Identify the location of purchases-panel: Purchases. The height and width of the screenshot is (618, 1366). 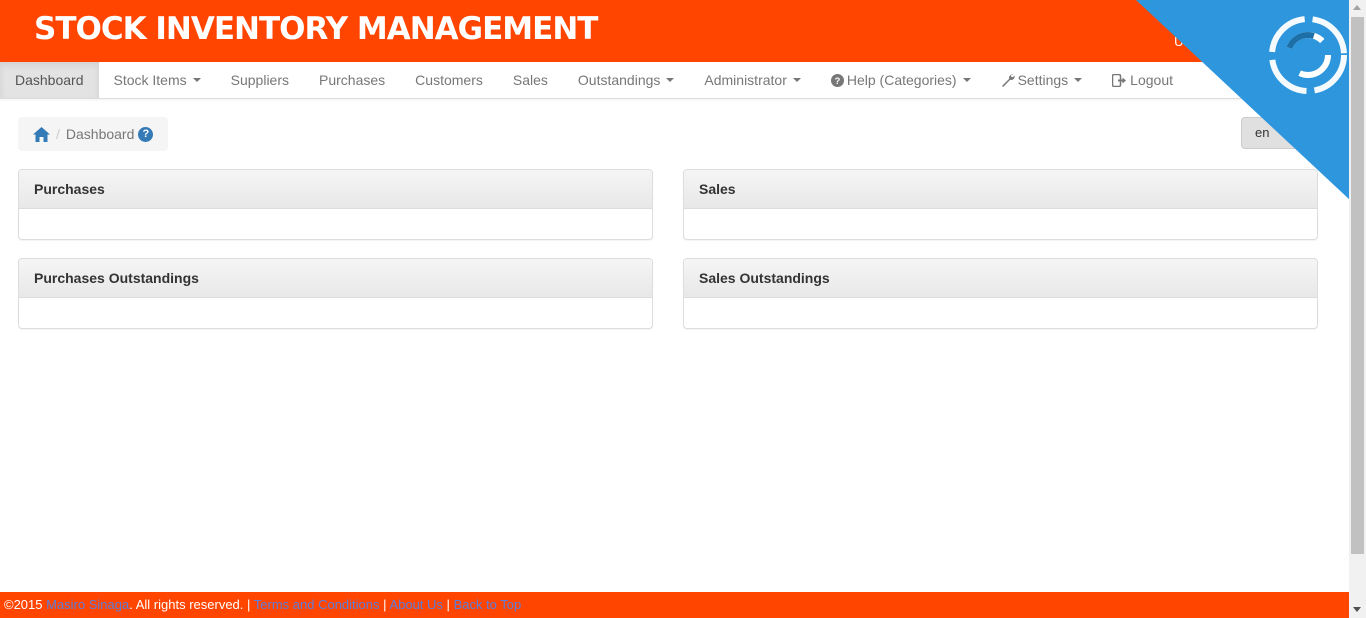
(335, 204).